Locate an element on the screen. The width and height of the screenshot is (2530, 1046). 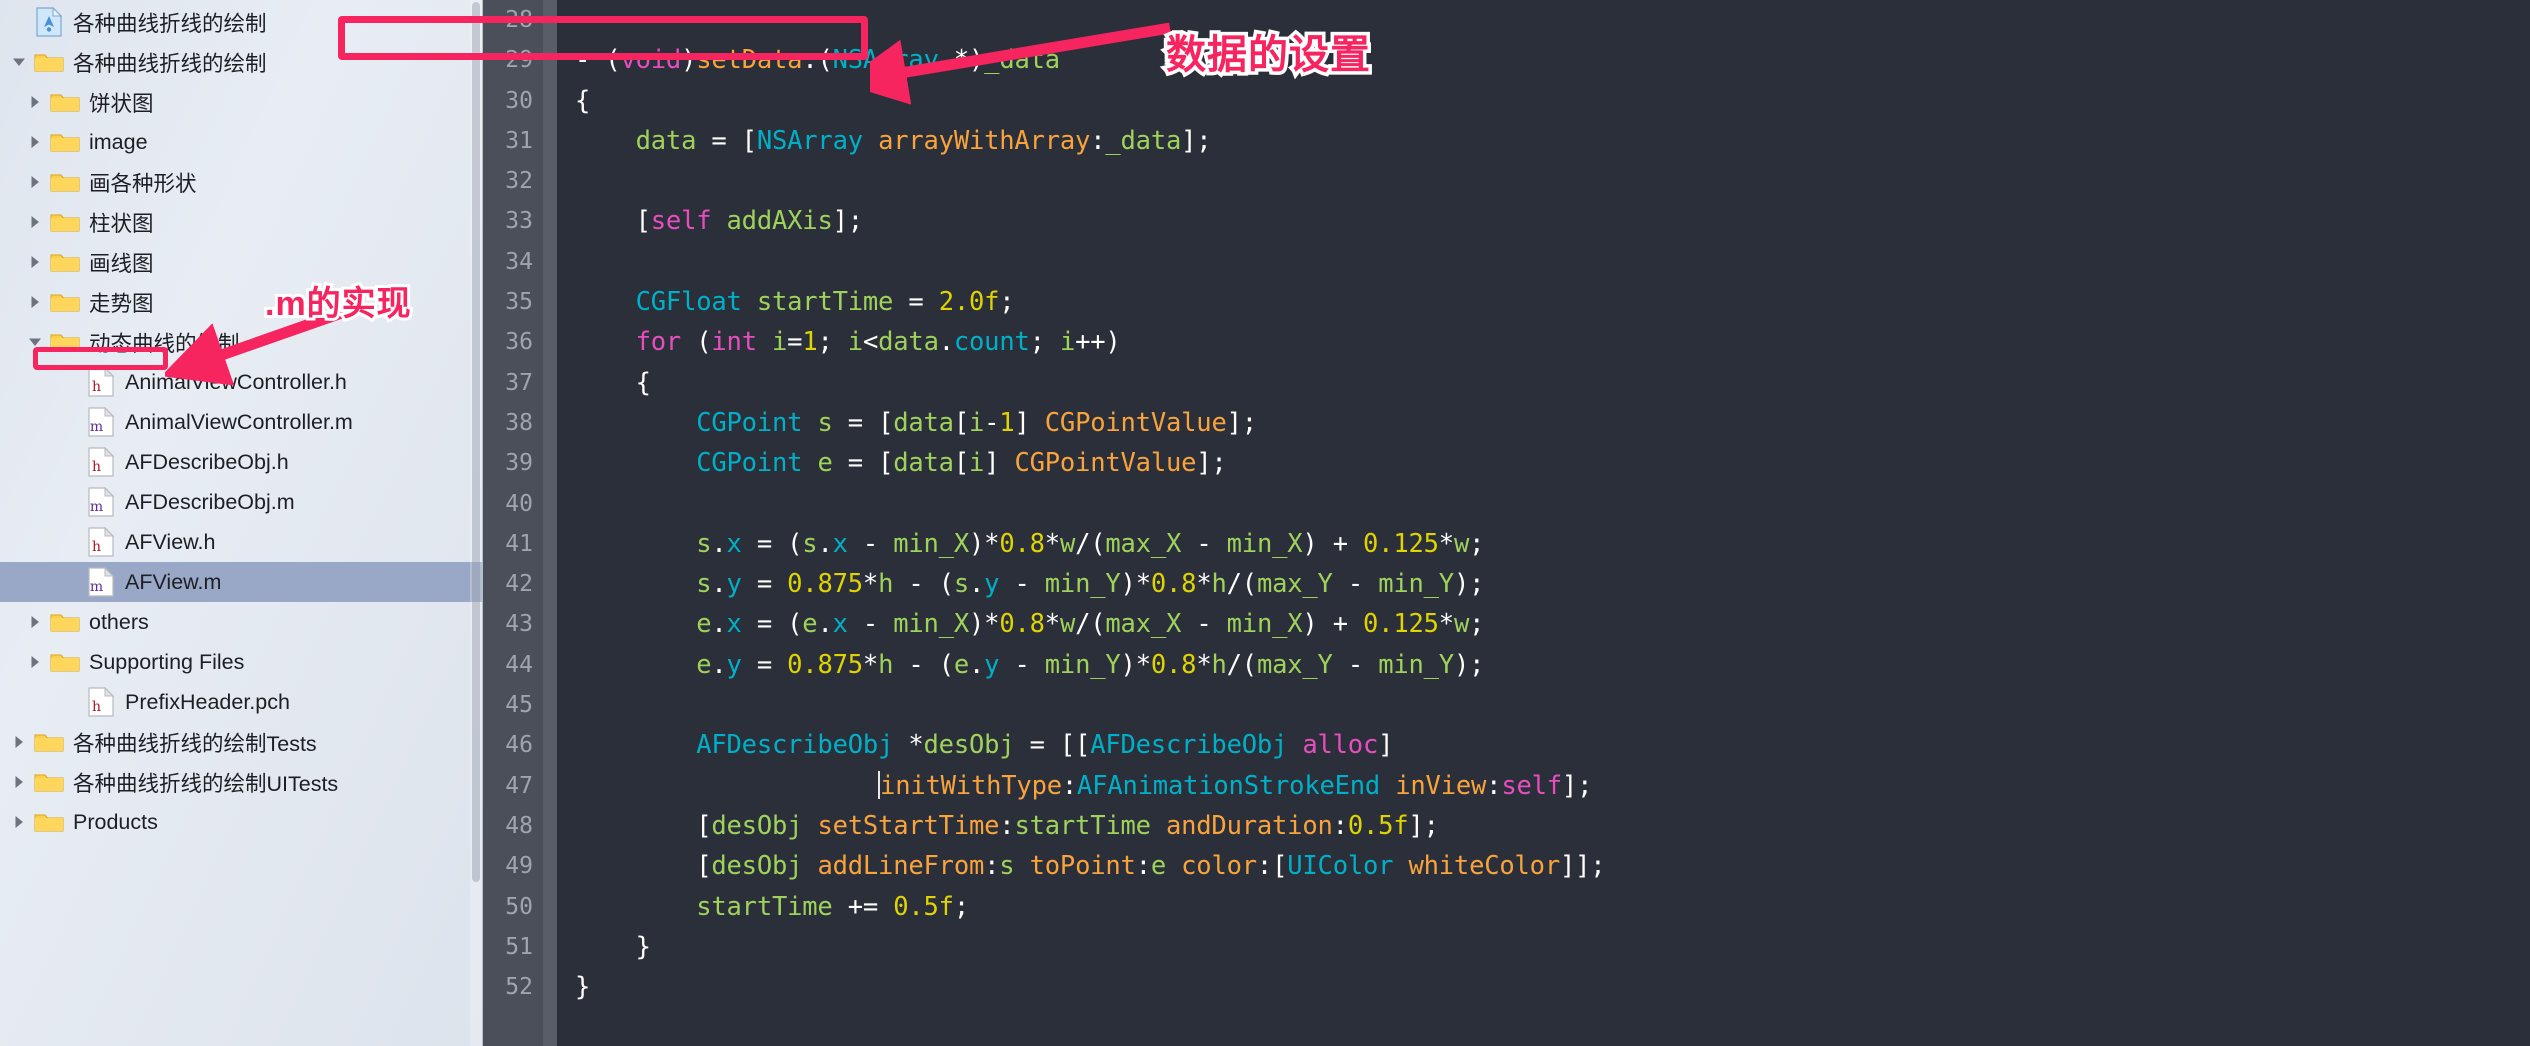
xcode-project-icon is located at coordinates (49, 22).